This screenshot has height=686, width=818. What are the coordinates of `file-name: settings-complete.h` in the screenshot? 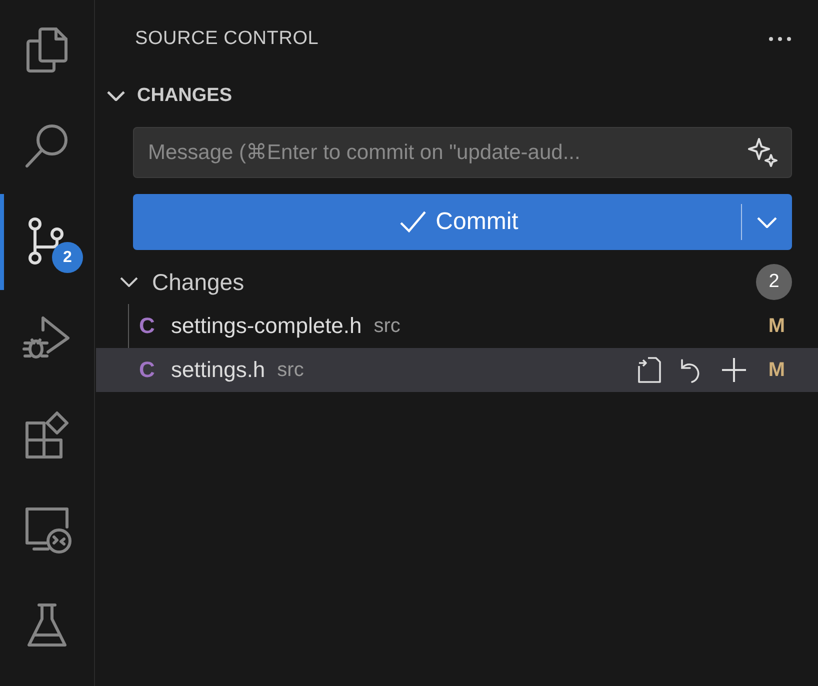 It's located at (266, 326).